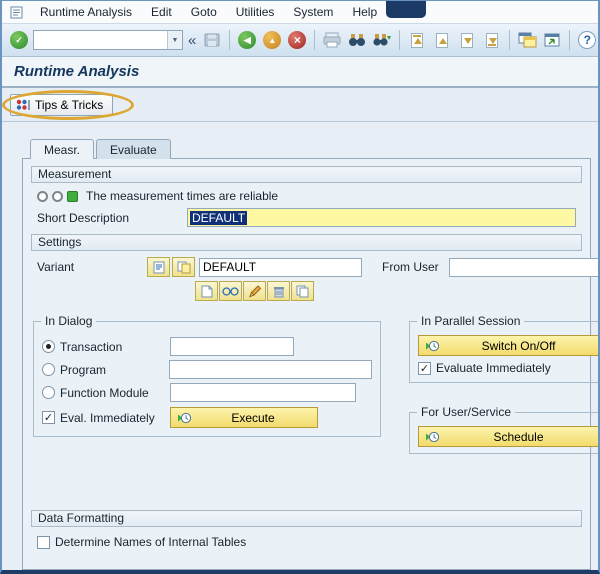 The image size is (600, 574). Describe the element at coordinates (133, 149) in the screenshot. I see `tab-evaluate: Evaluate` at that location.